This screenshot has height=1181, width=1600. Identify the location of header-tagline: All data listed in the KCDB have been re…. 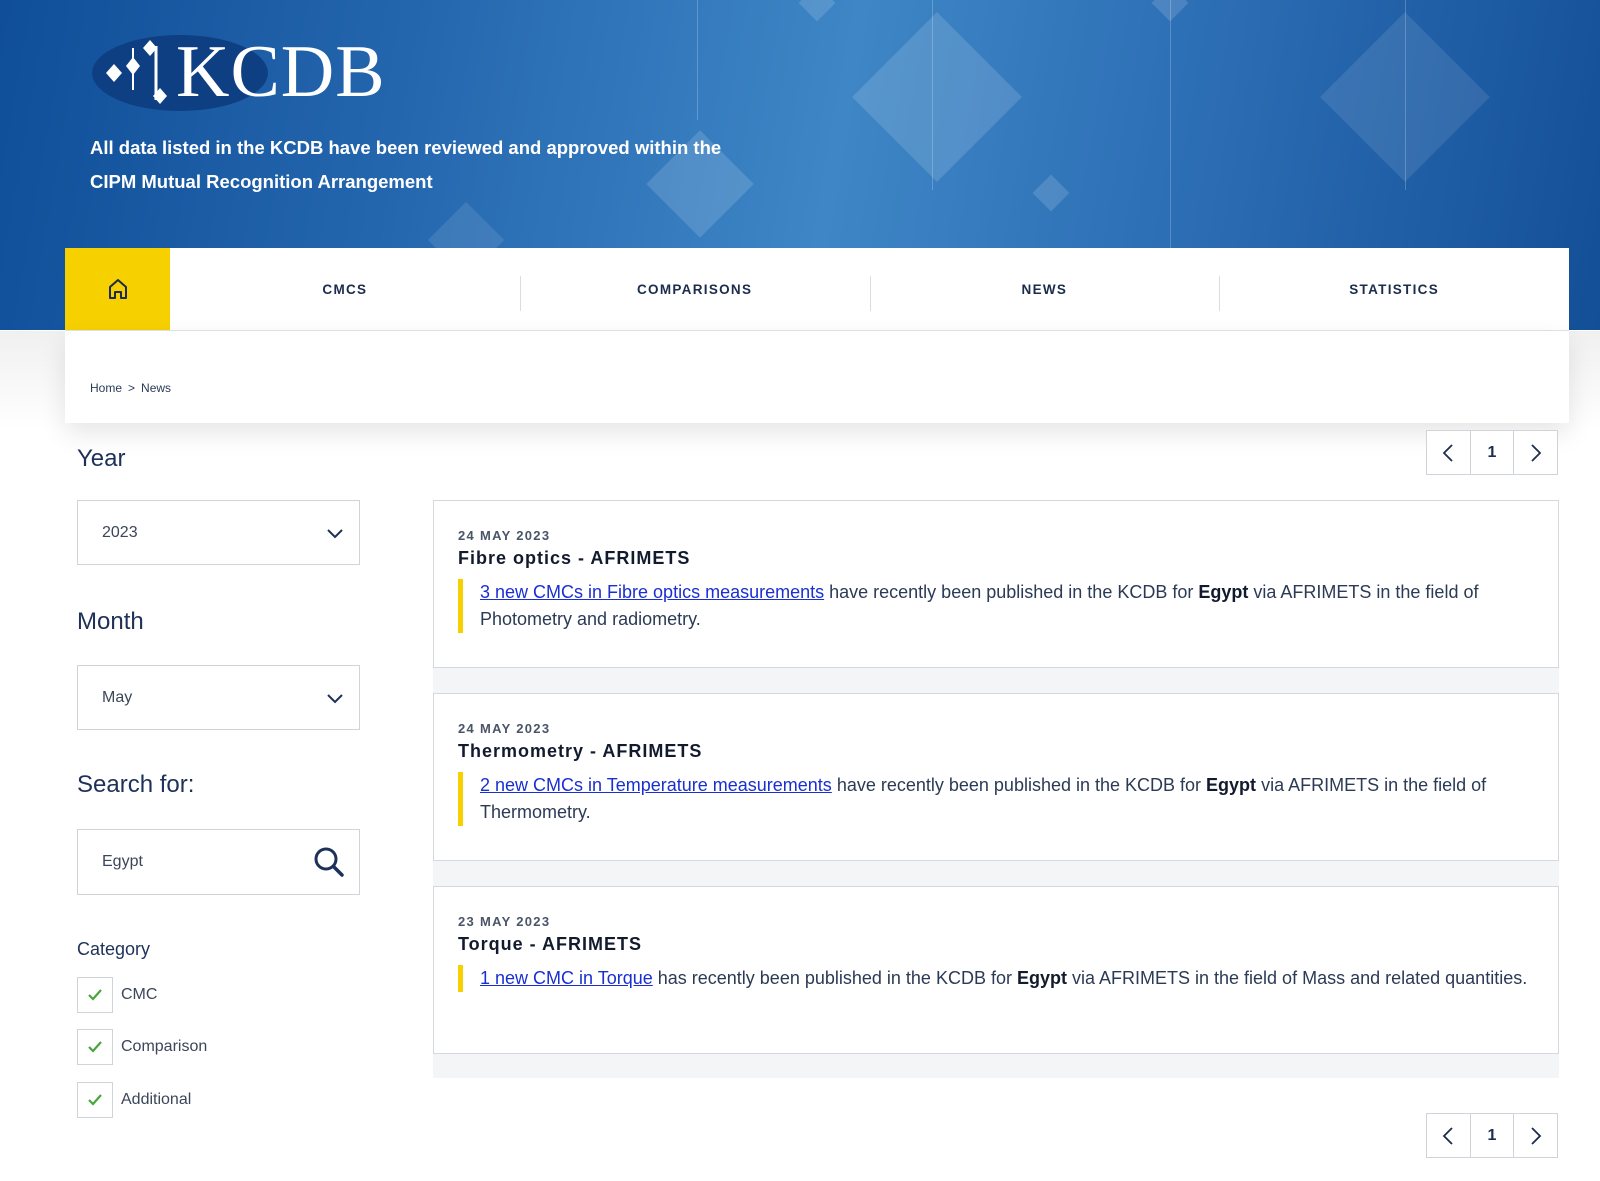
(430, 165).